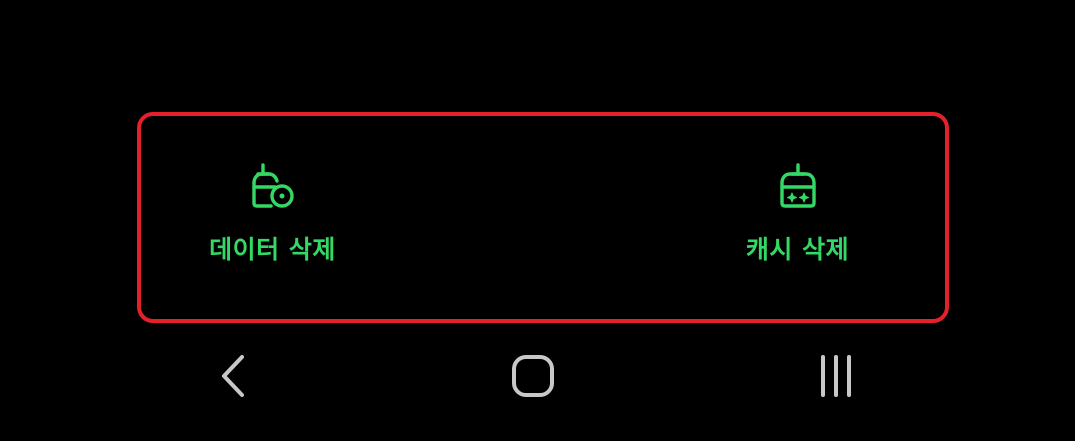  I want to click on recent-apps-icon, so click(836, 378).